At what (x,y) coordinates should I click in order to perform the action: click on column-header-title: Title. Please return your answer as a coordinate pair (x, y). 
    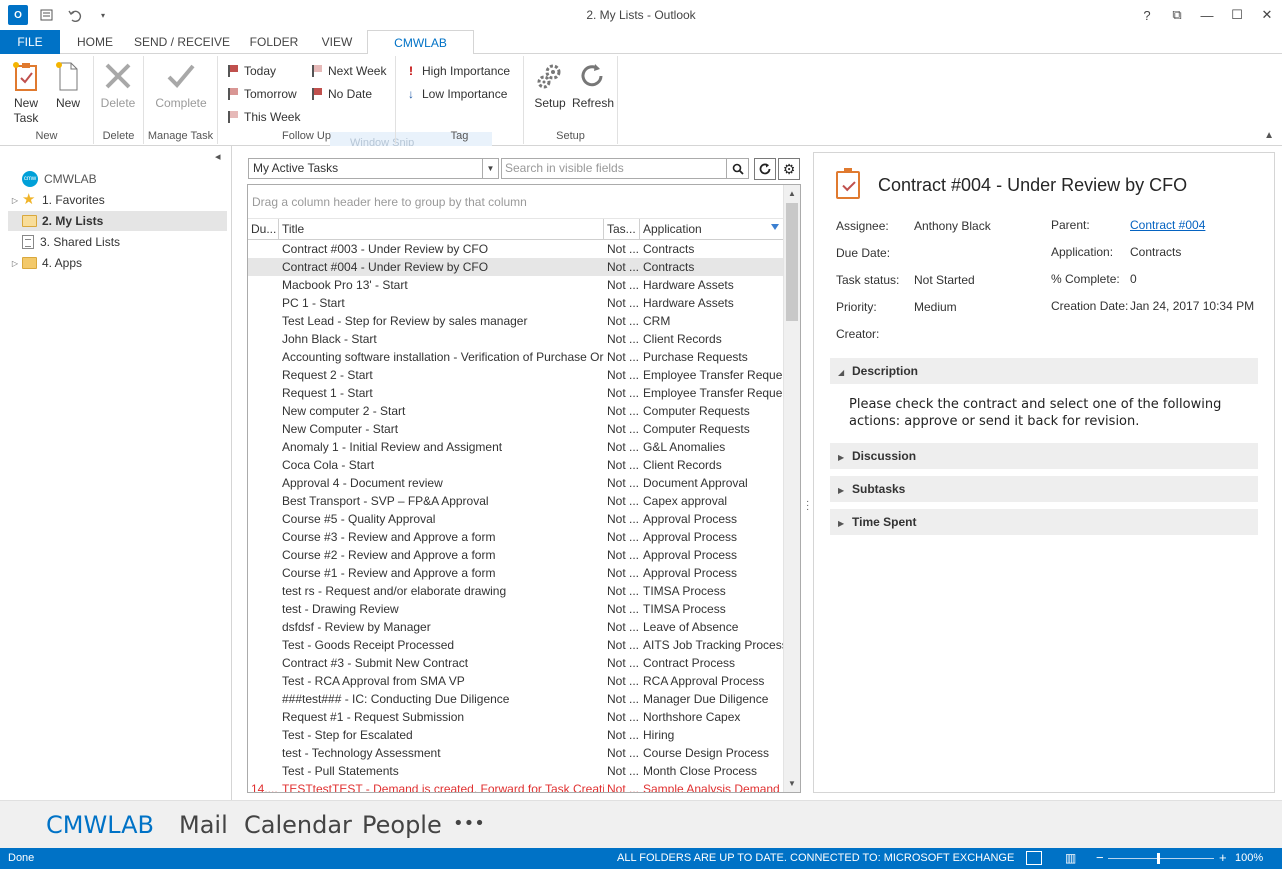
    Looking at the image, I should click on (441, 229).